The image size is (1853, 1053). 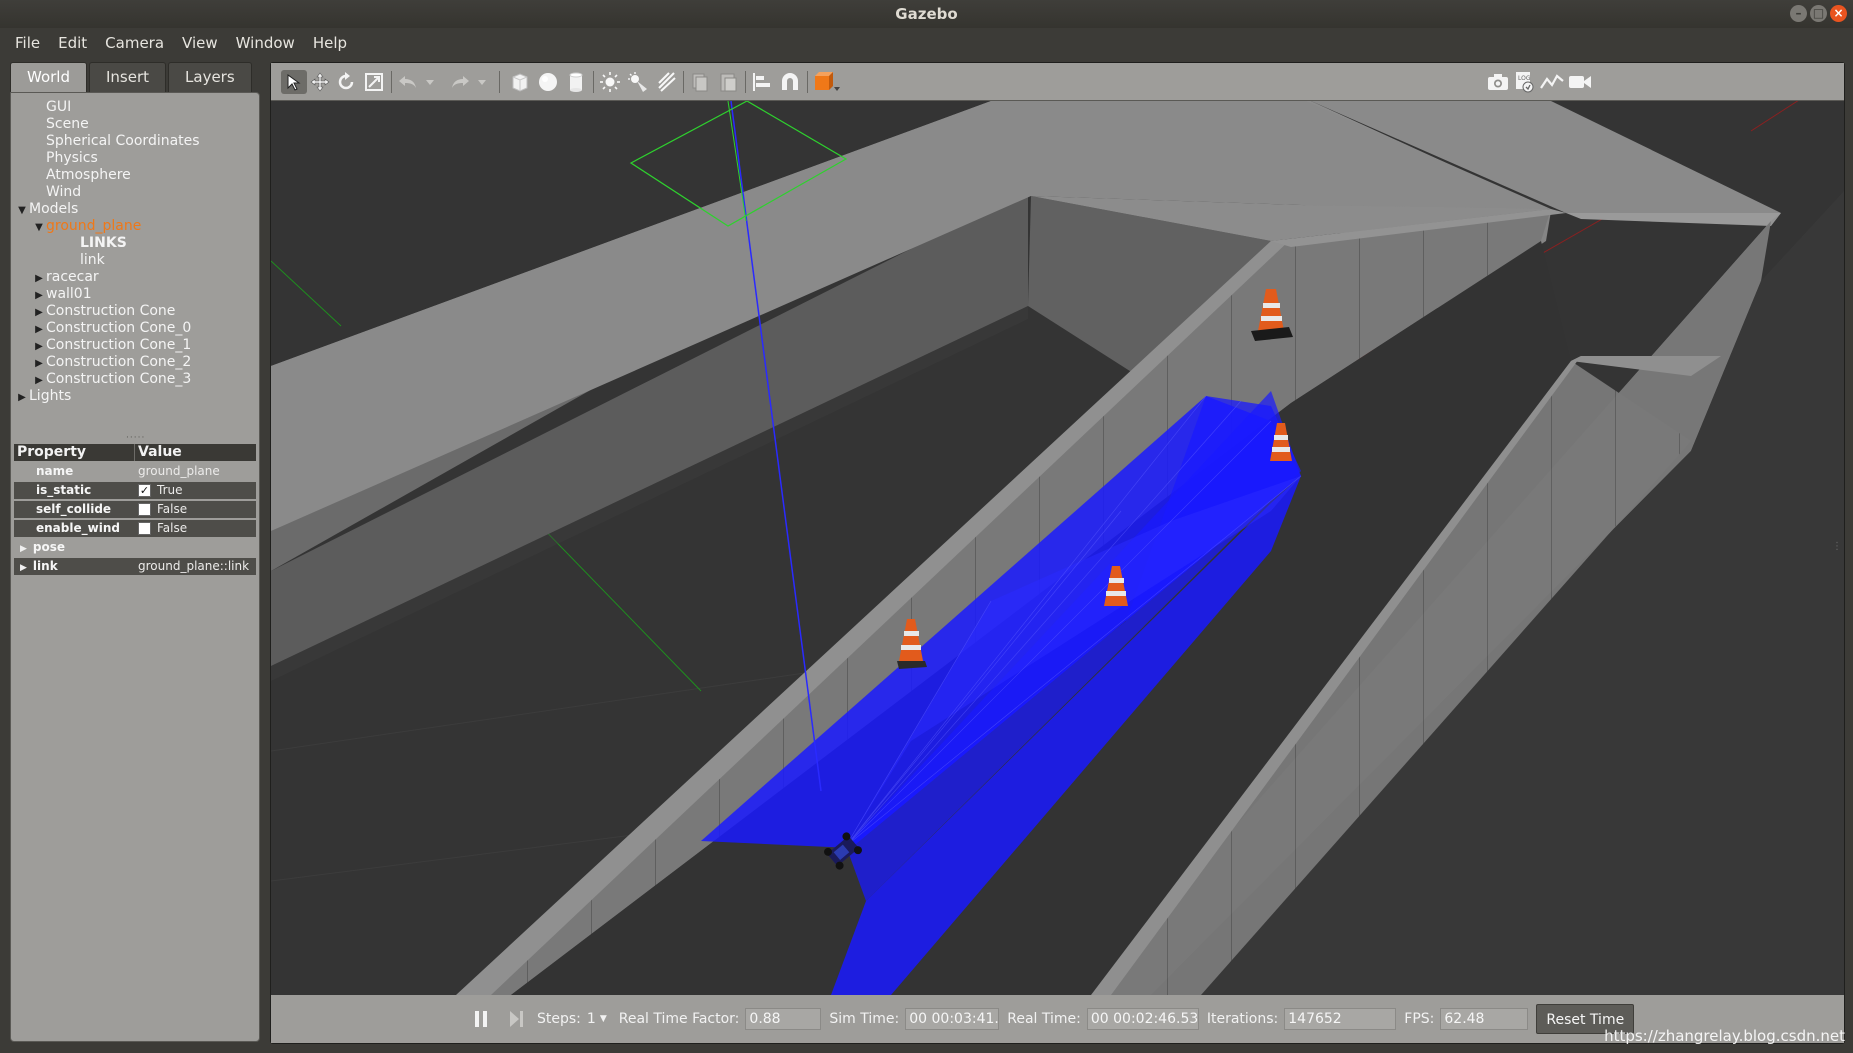 I want to click on tree-item: ▶ Construction Cone_2, so click(x=135, y=362).